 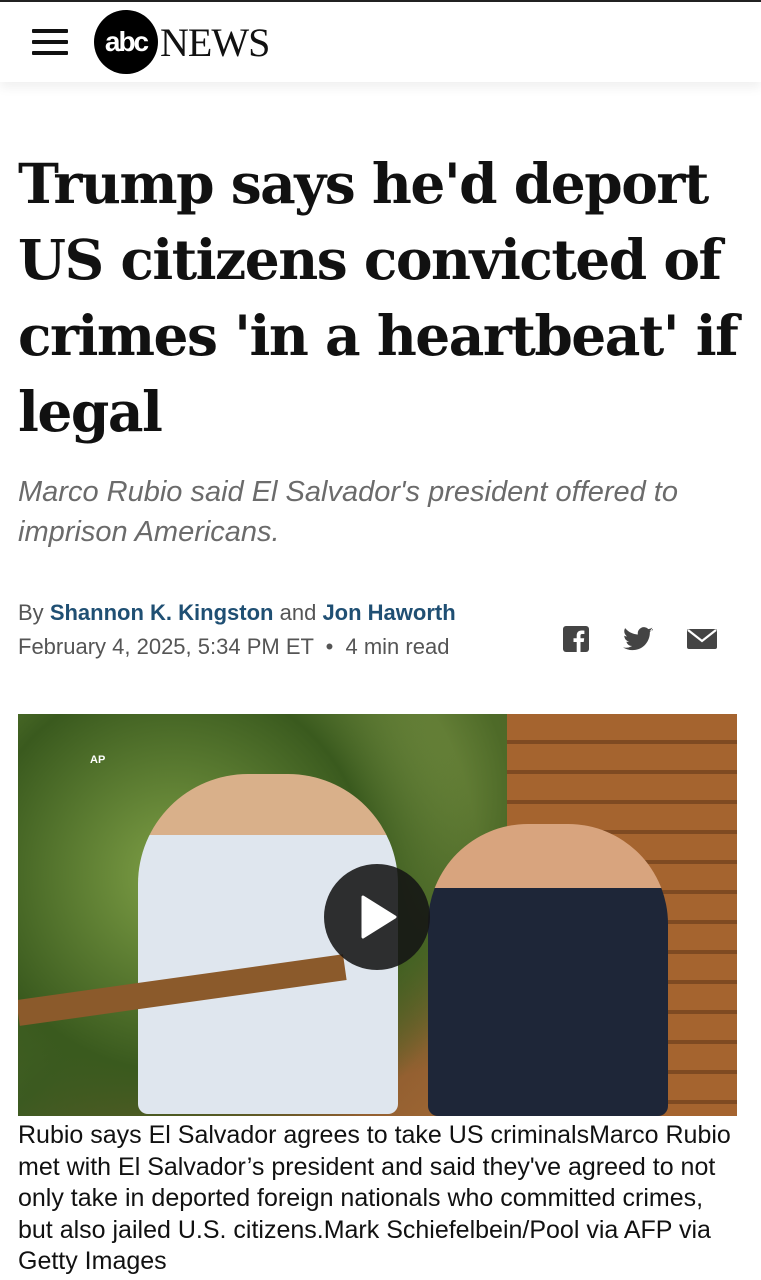 What do you see at coordinates (162, 612) in the screenshot?
I see `author-link-1: Shannon K. Kingston` at bounding box center [162, 612].